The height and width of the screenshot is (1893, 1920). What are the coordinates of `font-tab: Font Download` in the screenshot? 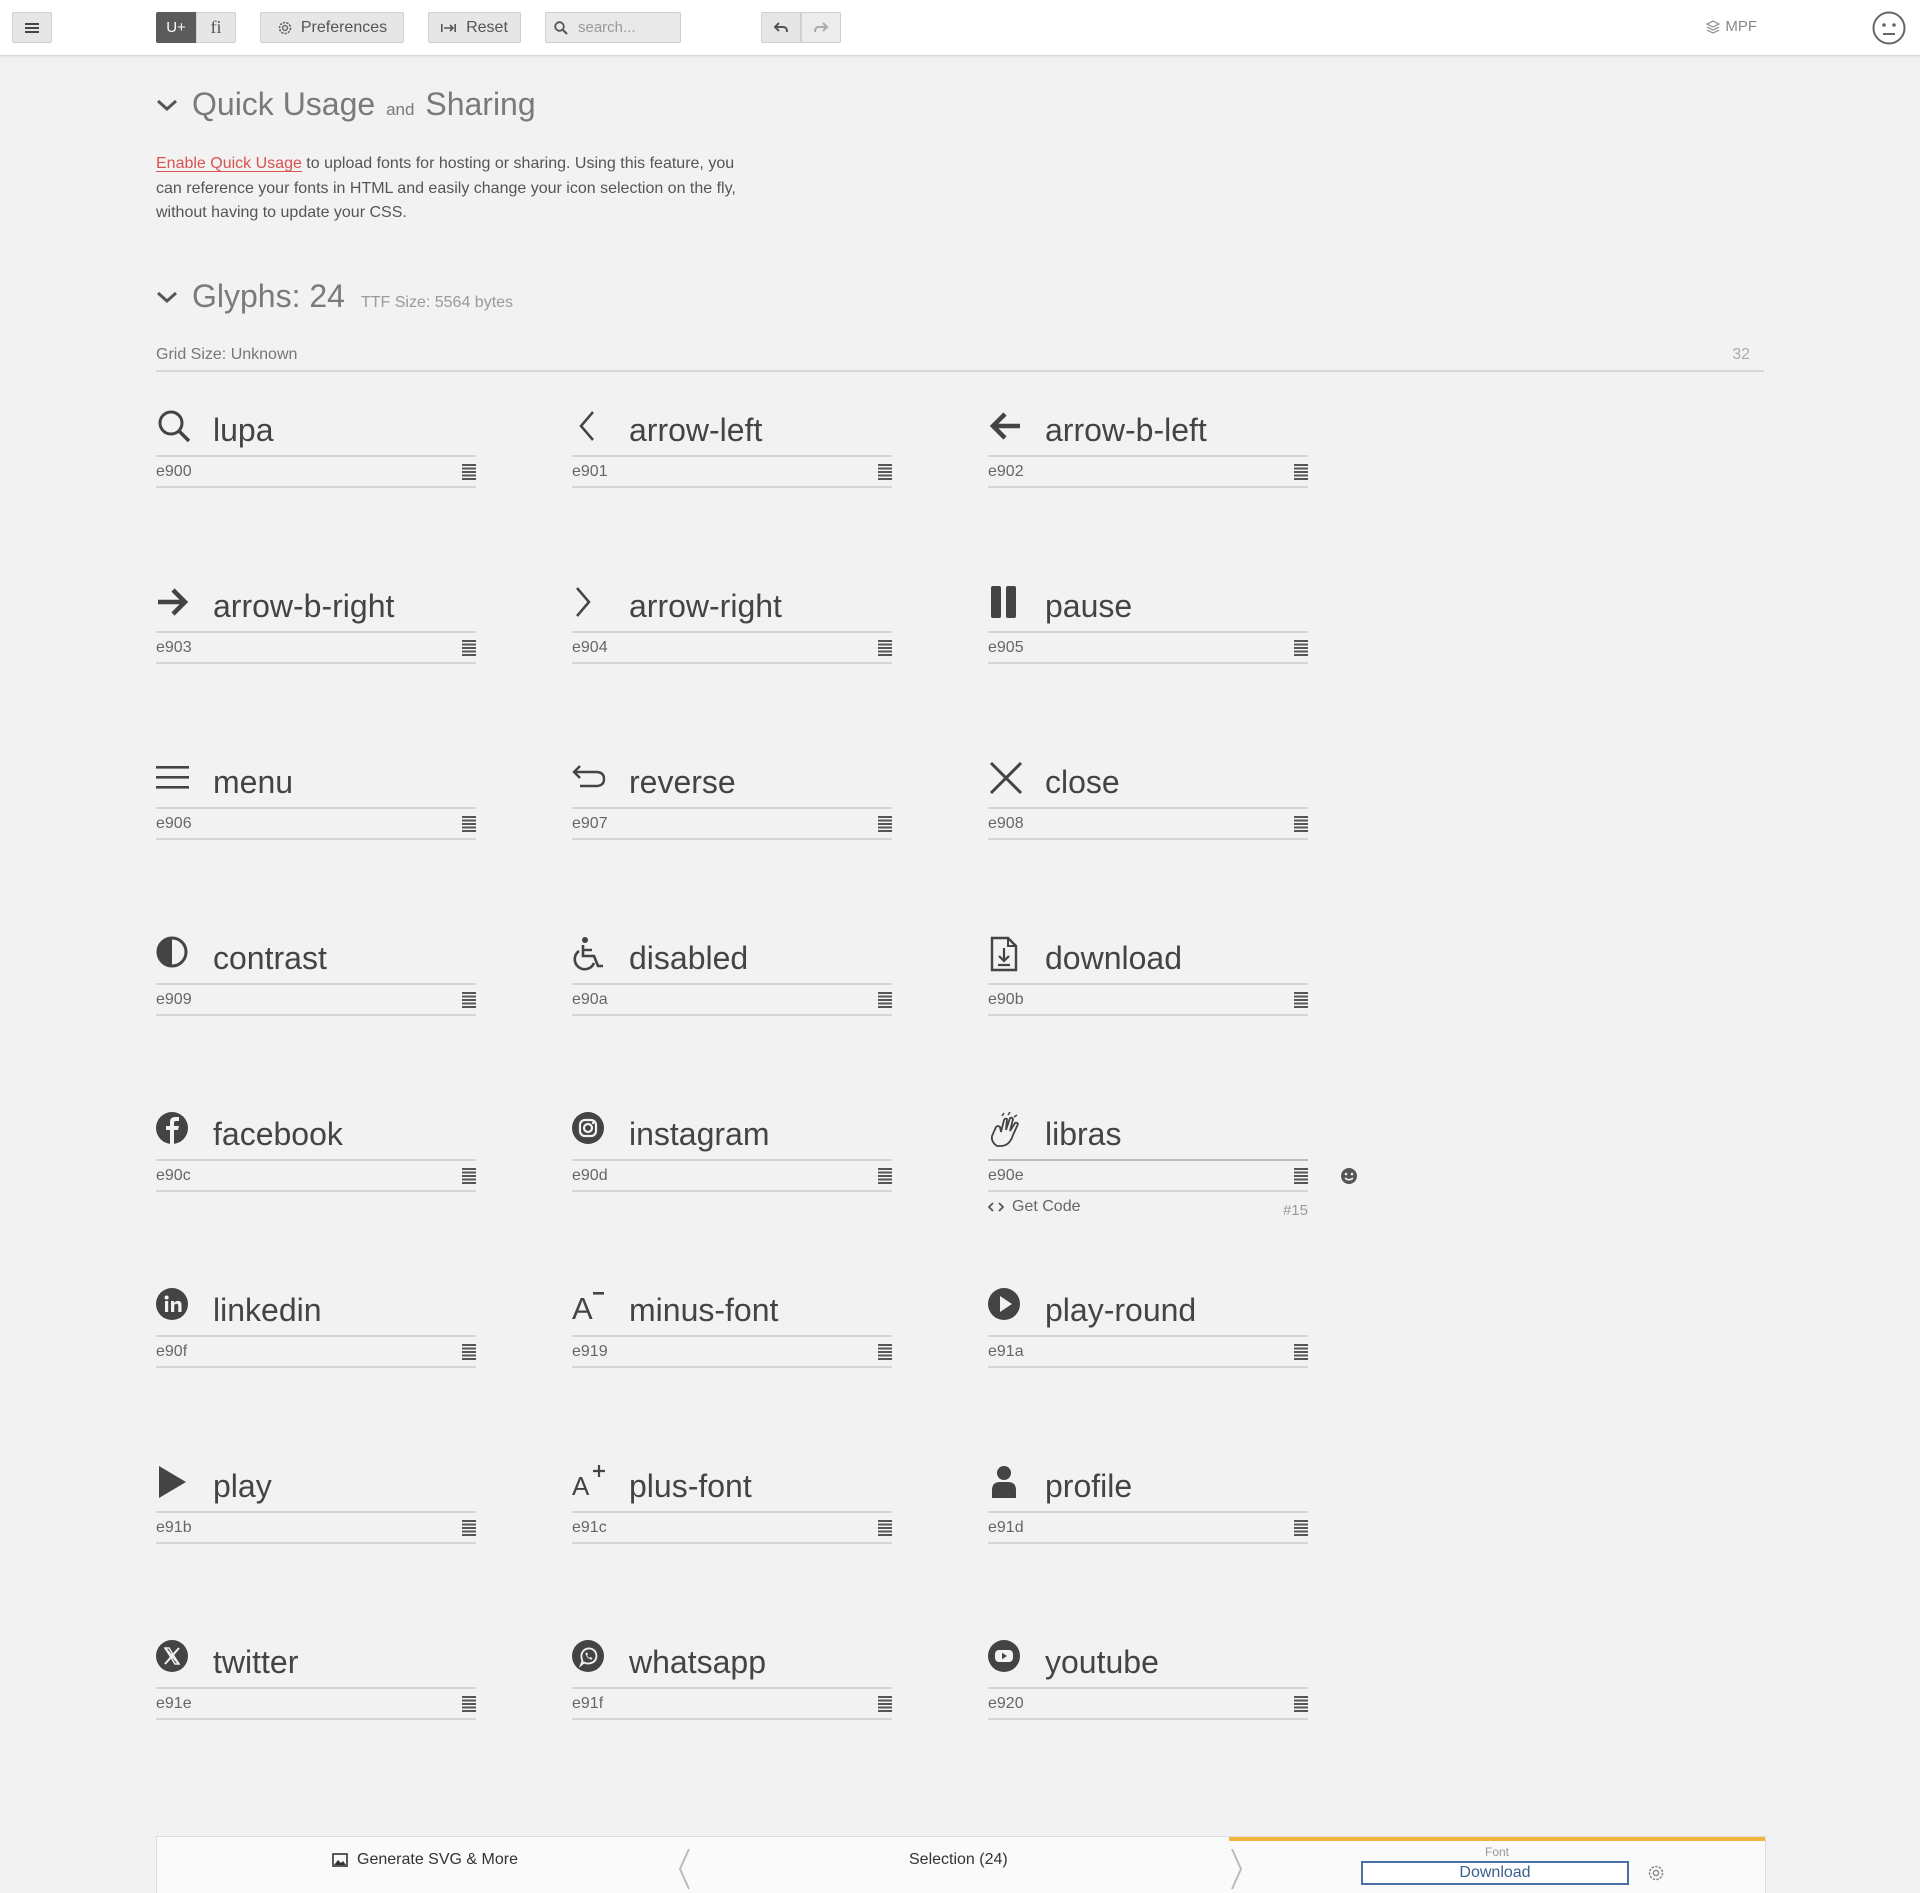 It's located at (1497, 1865).